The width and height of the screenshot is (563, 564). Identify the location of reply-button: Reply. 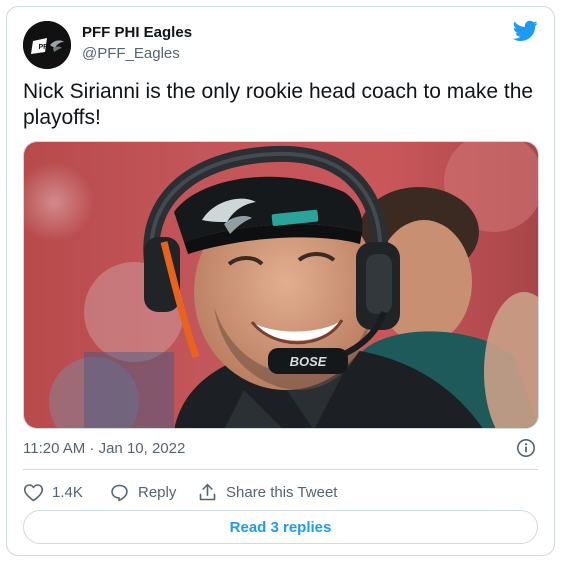
(142, 492).